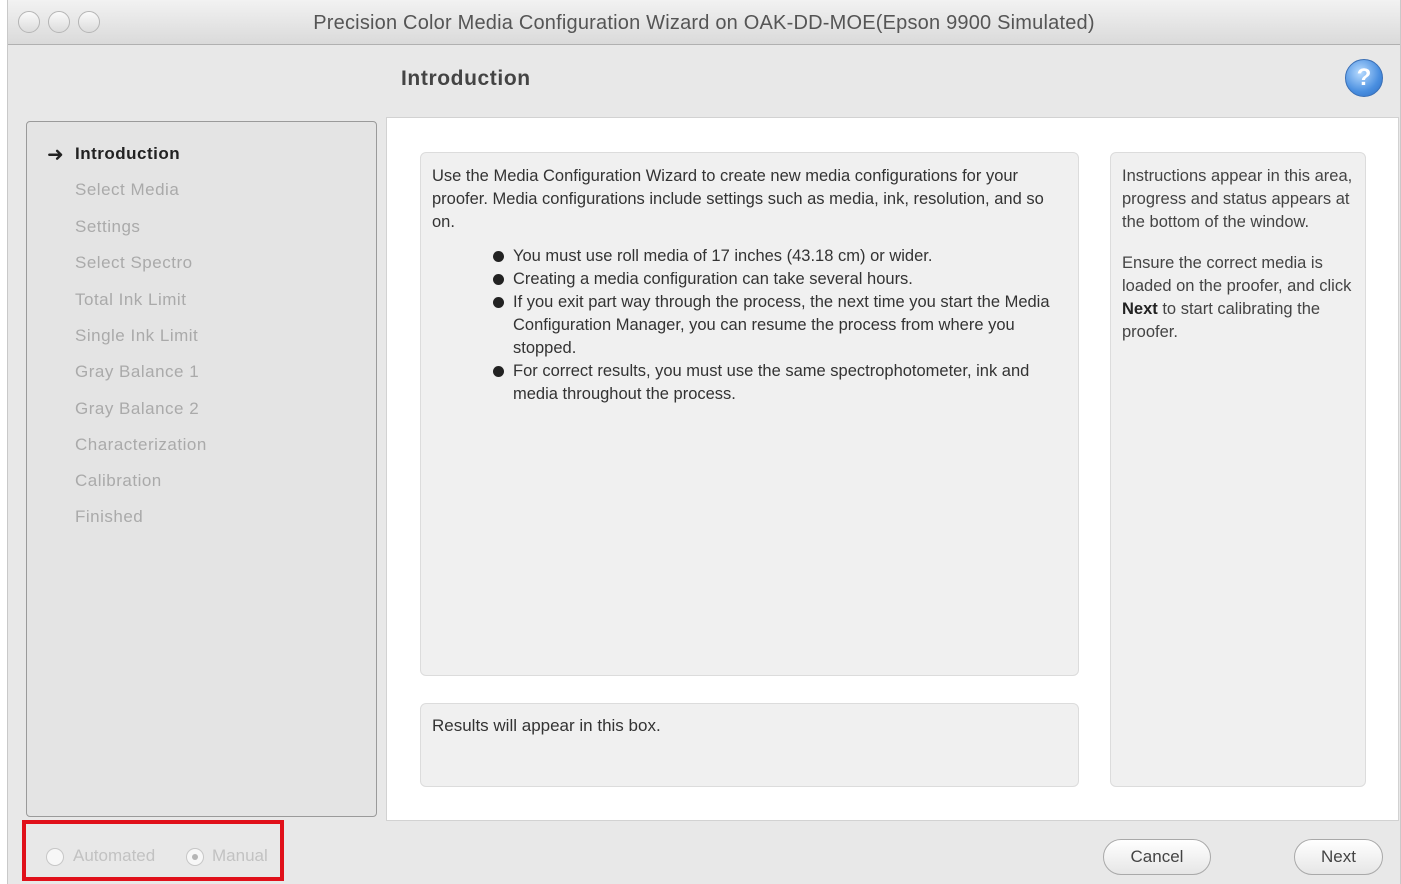 Image resolution: width=1401 pixels, height=884 pixels. Describe the element at coordinates (108, 226) in the screenshot. I see `sidebar-step-item: Settings` at that location.